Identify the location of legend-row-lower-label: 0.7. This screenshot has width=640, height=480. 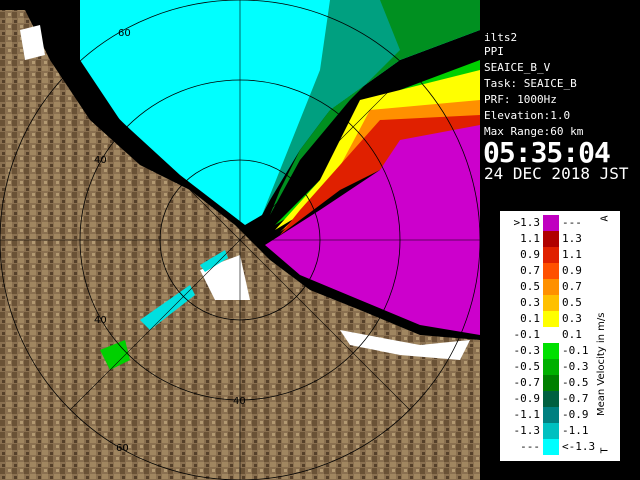
(530, 270).